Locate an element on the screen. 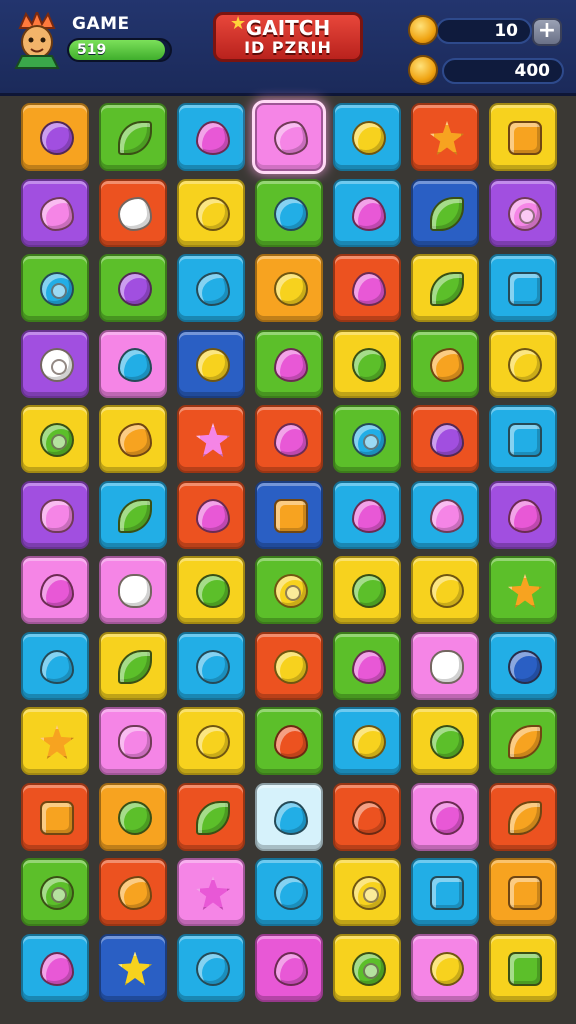  square-gem-icon is located at coordinates (525, 893).